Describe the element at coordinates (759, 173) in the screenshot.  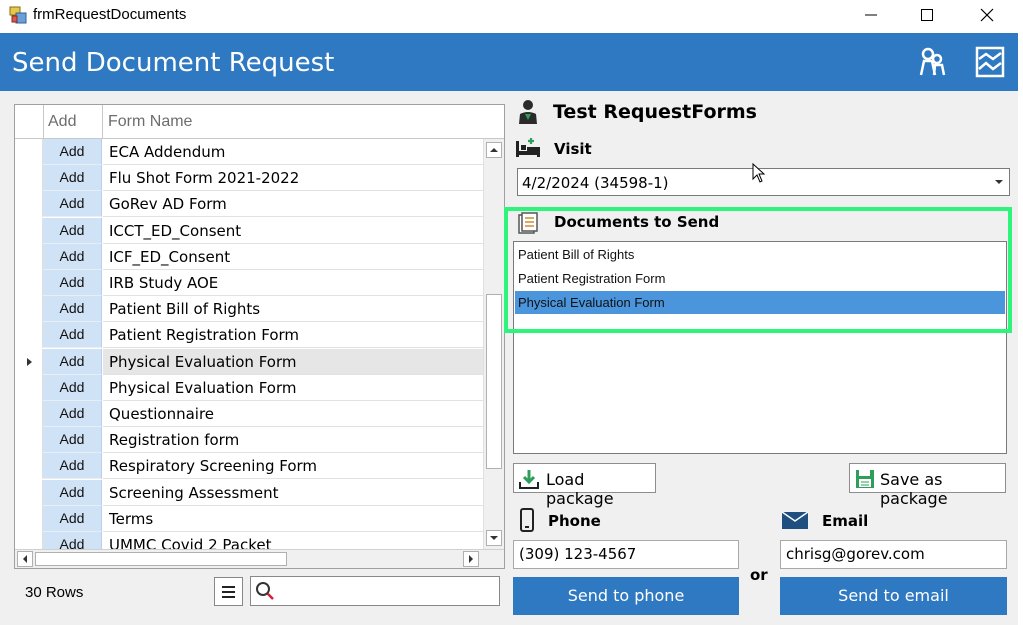
I see `mouse-cursor-icon` at that location.